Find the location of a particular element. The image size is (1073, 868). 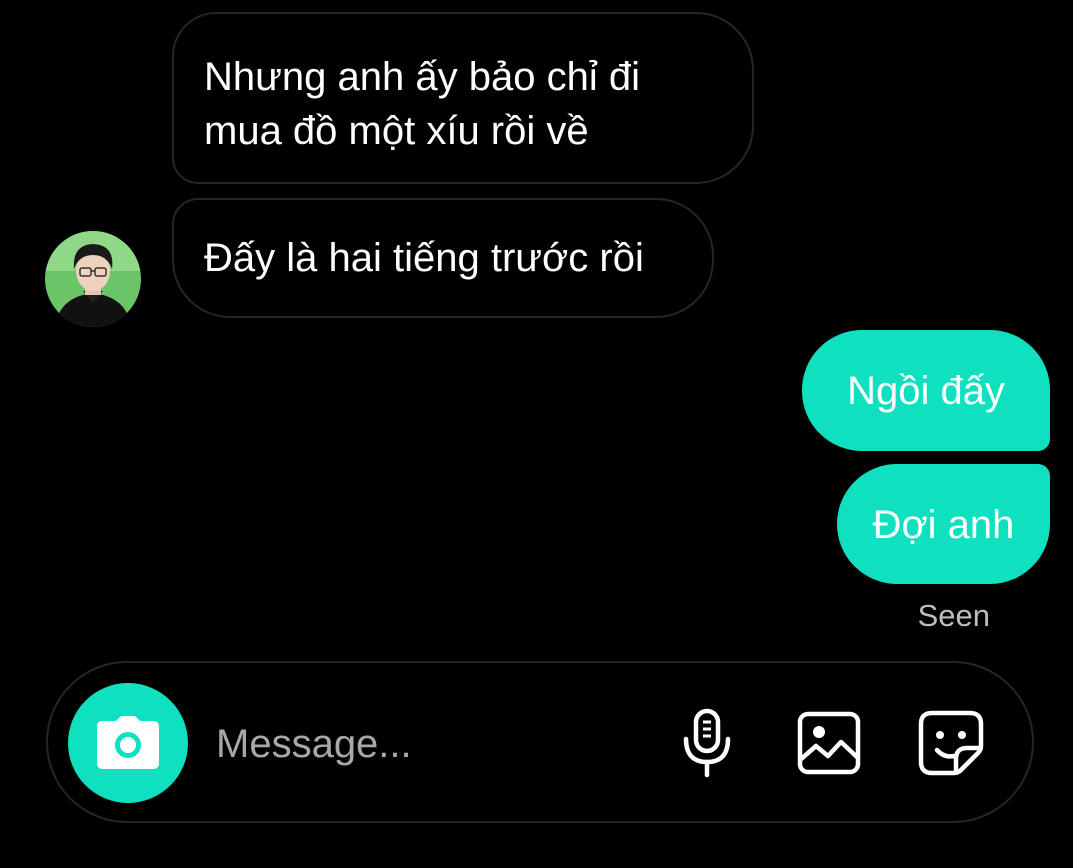

message-text: Đợi anh is located at coordinates (943, 525).